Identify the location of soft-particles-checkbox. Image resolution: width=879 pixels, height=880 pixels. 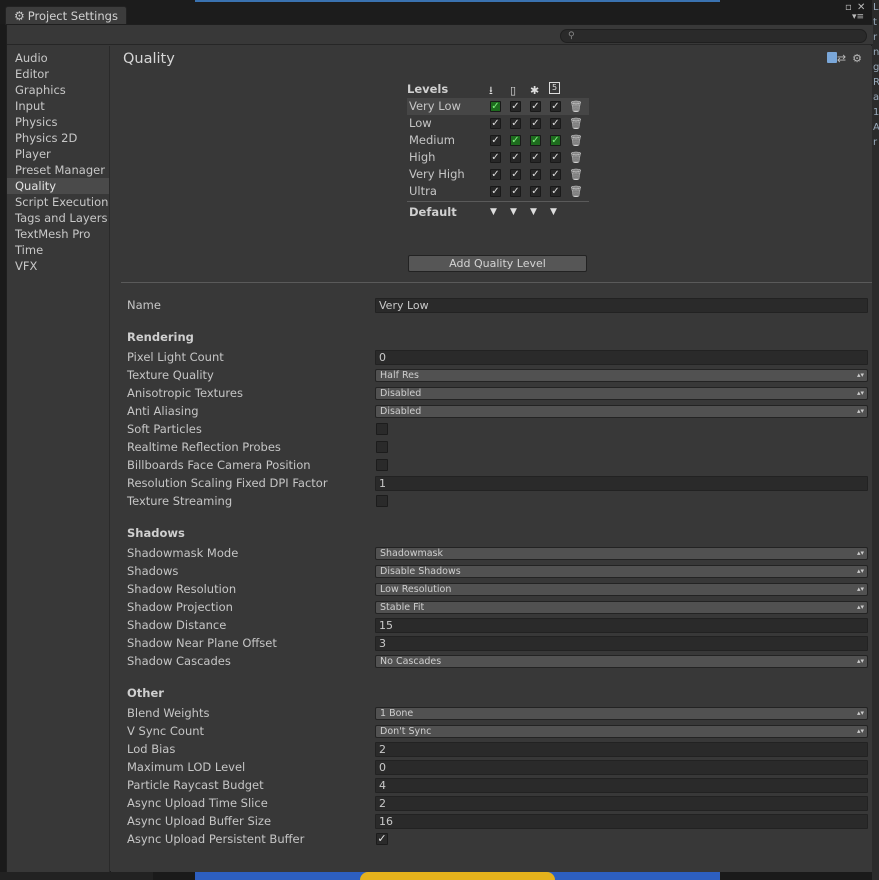
(382, 429).